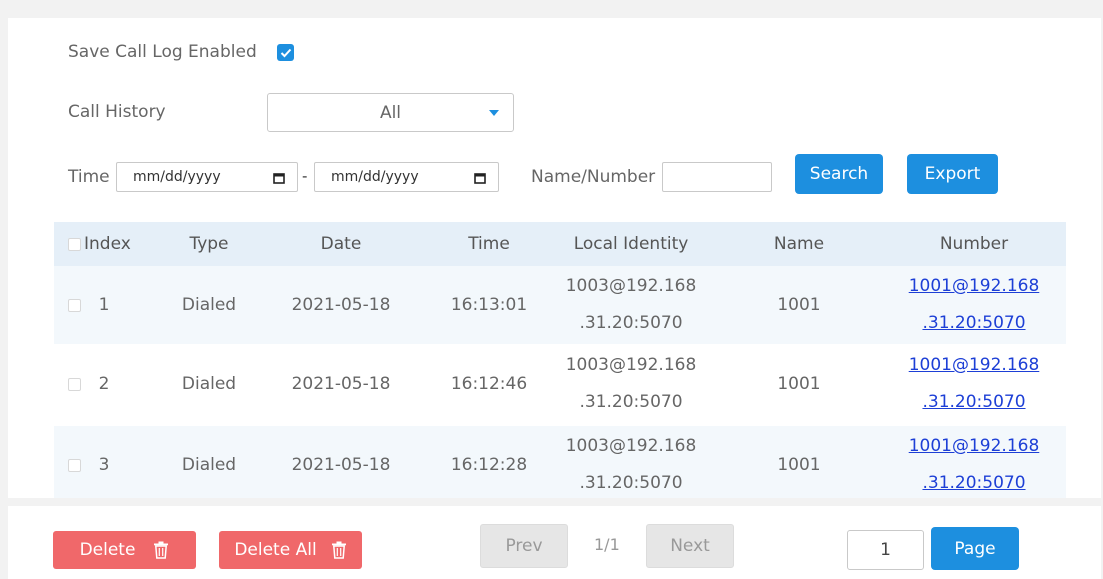 The image size is (1103, 579). What do you see at coordinates (975, 548) in the screenshot?
I see `go-page-button: Page` at bounding box center [975, 548].